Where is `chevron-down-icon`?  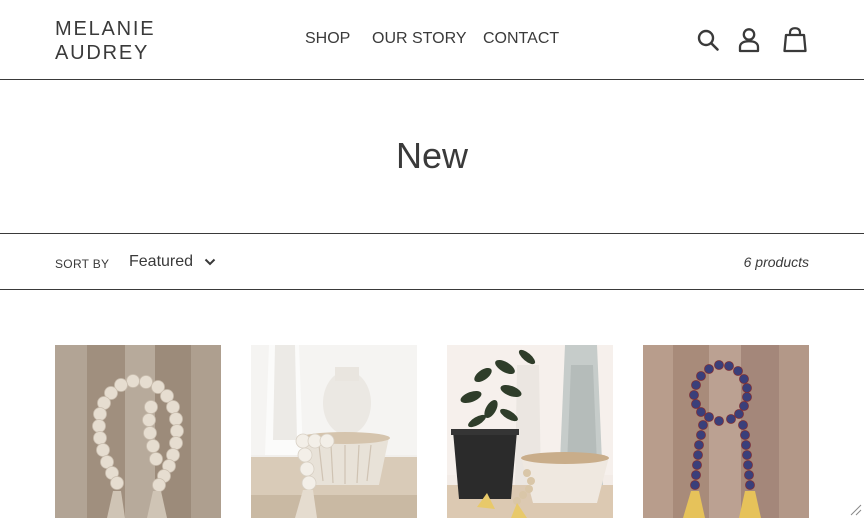
chevron-down-icon is located at coordinates (210, 262).